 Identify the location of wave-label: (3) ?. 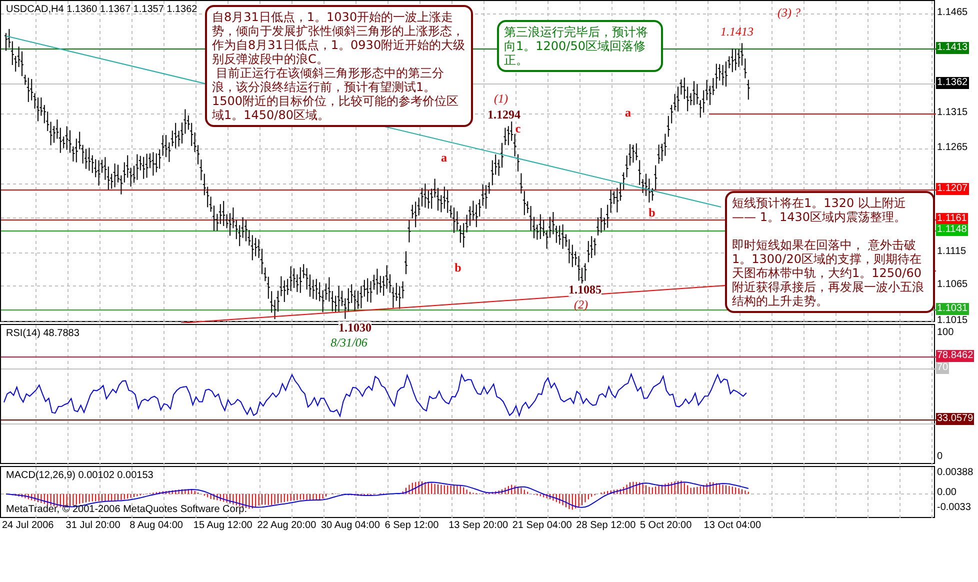
(789, 13).